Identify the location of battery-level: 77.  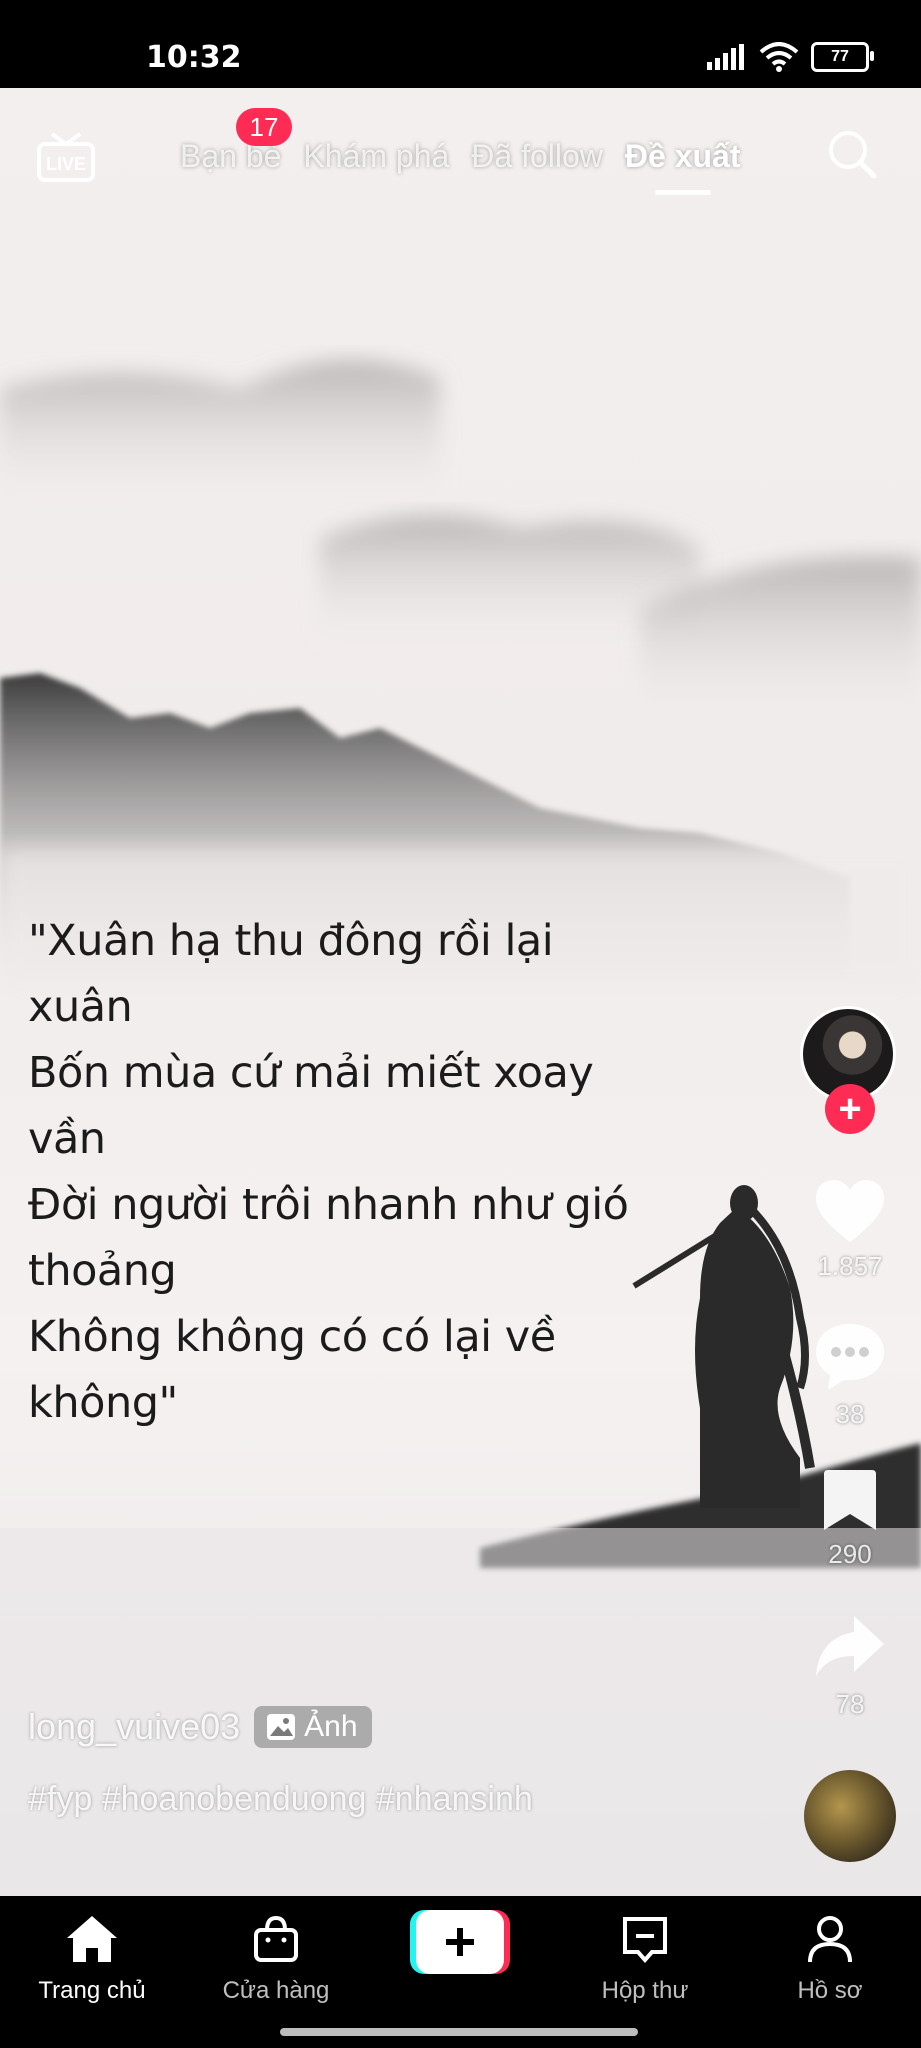
(840, 56).